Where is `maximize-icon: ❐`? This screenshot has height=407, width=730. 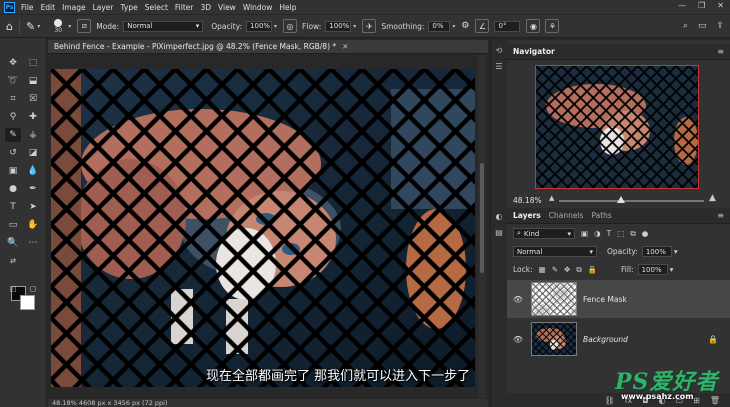
maximize-icon: ❐ is located at coordinates (701, 5).